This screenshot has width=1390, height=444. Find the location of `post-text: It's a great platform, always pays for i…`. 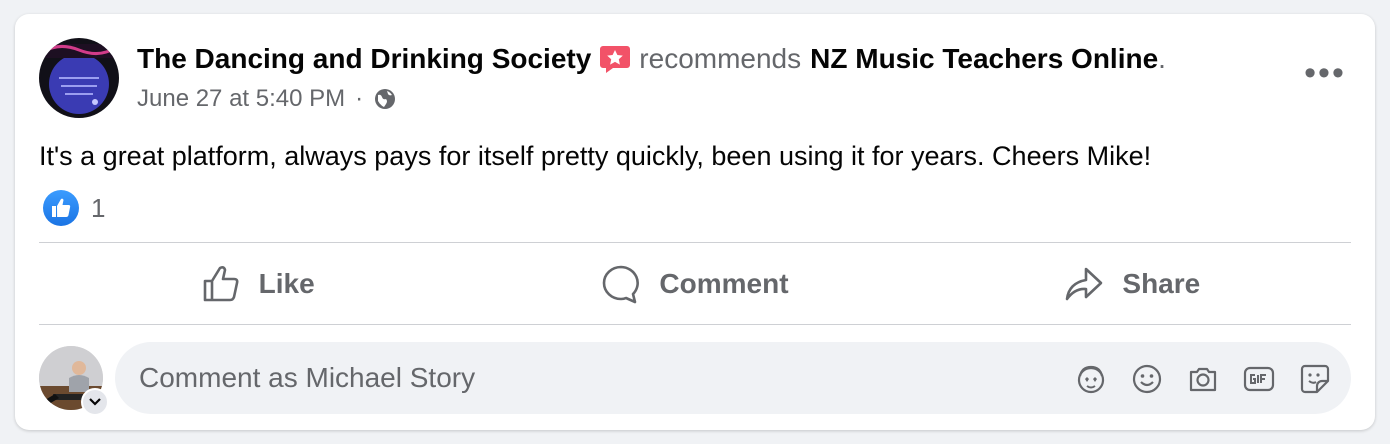

post-text: It's a great platform, always pays for i… is located at coordinates (595, 156).